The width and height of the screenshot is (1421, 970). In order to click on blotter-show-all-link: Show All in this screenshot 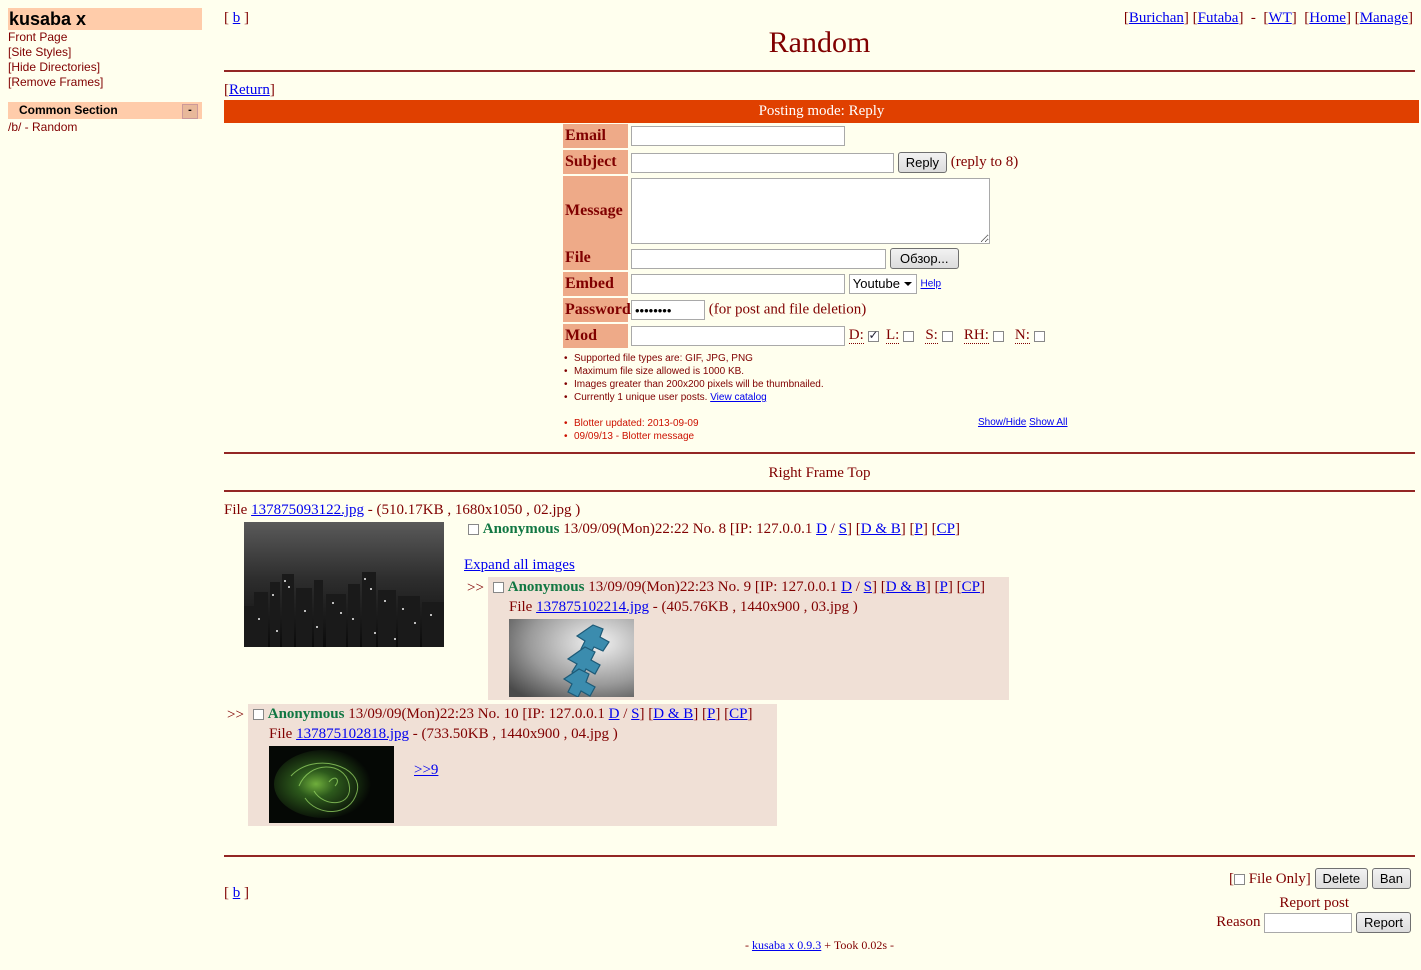, I will do `click(1048, 422)`.